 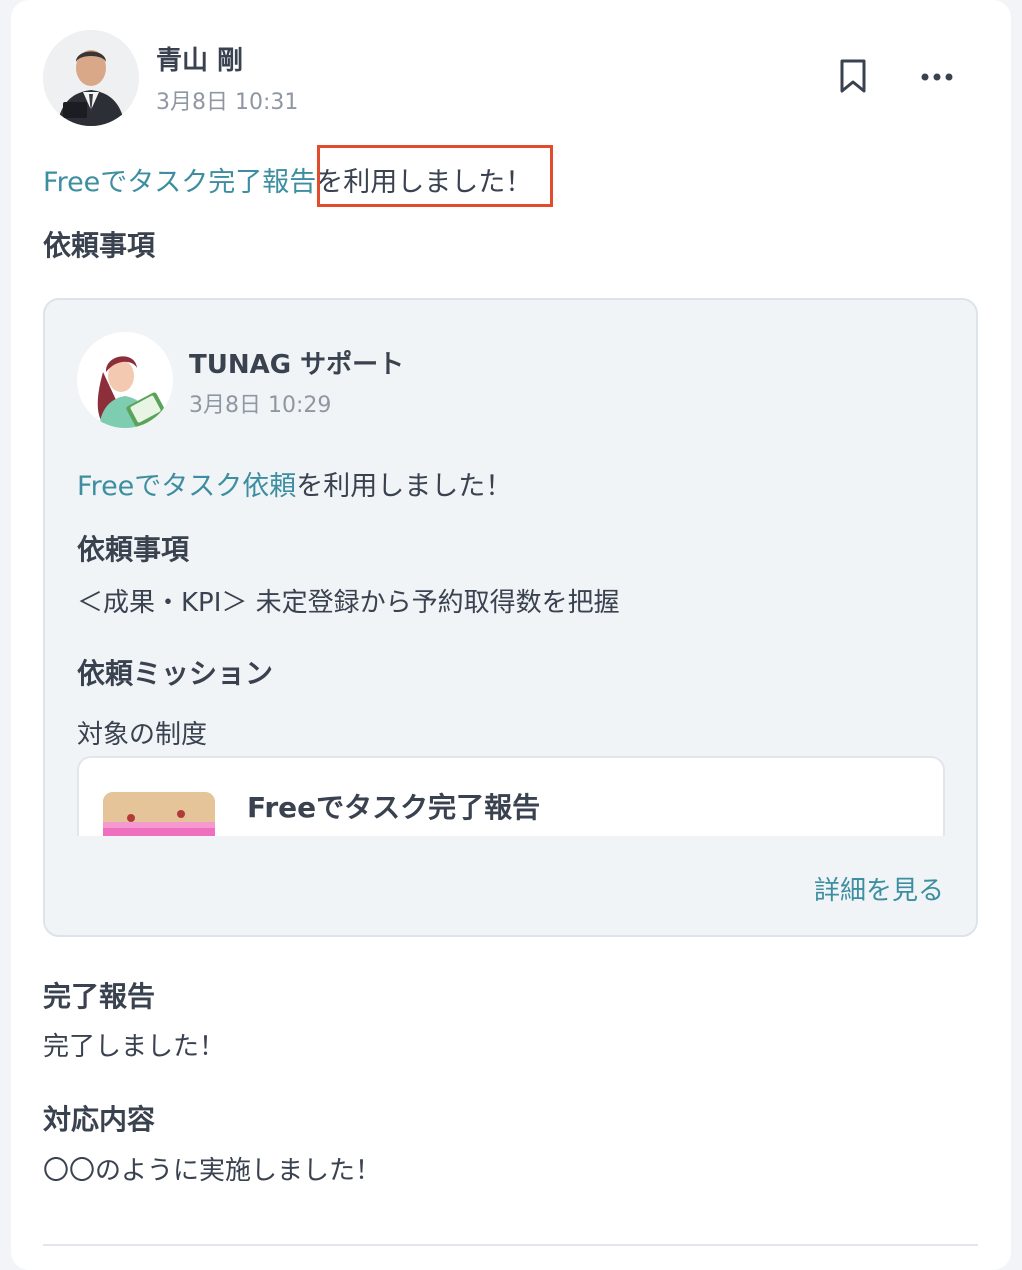 What do you see at coordinates (175, 673) in the screenshot?
I see `mission-heading: 依頼ミッション` at bounding box center [175, 673].